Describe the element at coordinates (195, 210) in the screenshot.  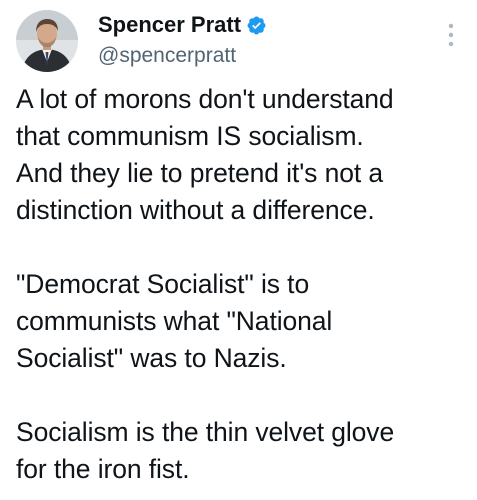
I see `tweet-line: distinction without a difference.` at that location.